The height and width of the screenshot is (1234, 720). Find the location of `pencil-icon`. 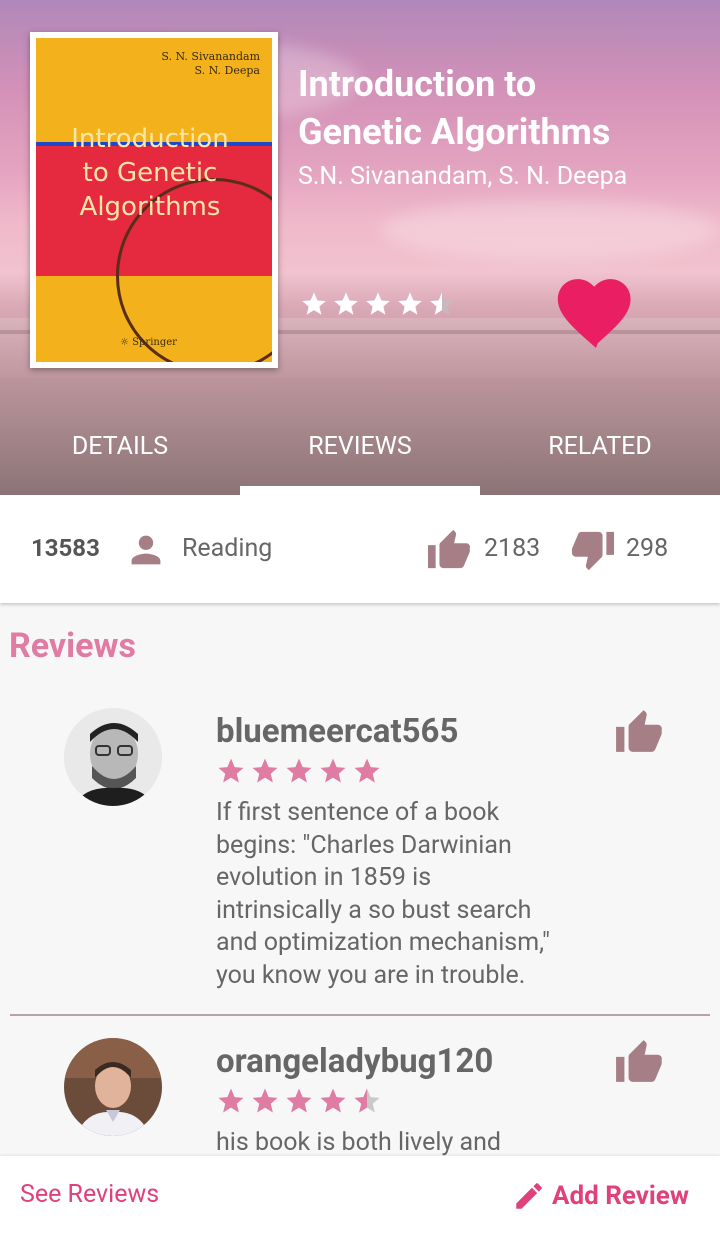

pencil-icon is located at coordinates (529, 1196).